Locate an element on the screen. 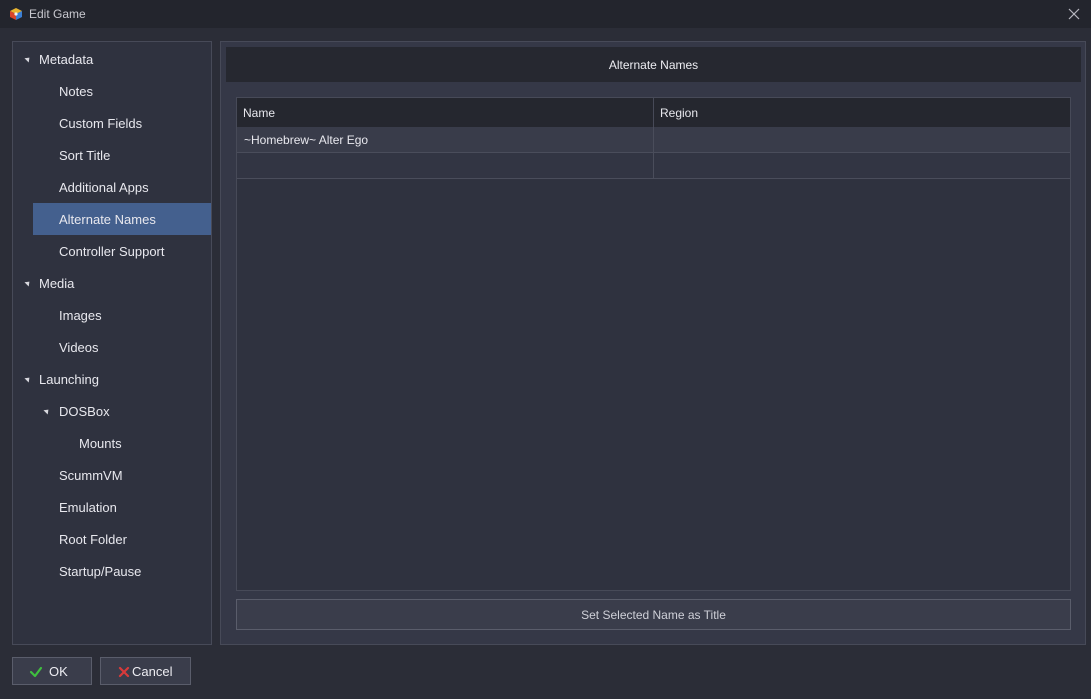 The width and height of the screenshot is (1091, 699). checkmark-icon is located at coordinates (36, 672).